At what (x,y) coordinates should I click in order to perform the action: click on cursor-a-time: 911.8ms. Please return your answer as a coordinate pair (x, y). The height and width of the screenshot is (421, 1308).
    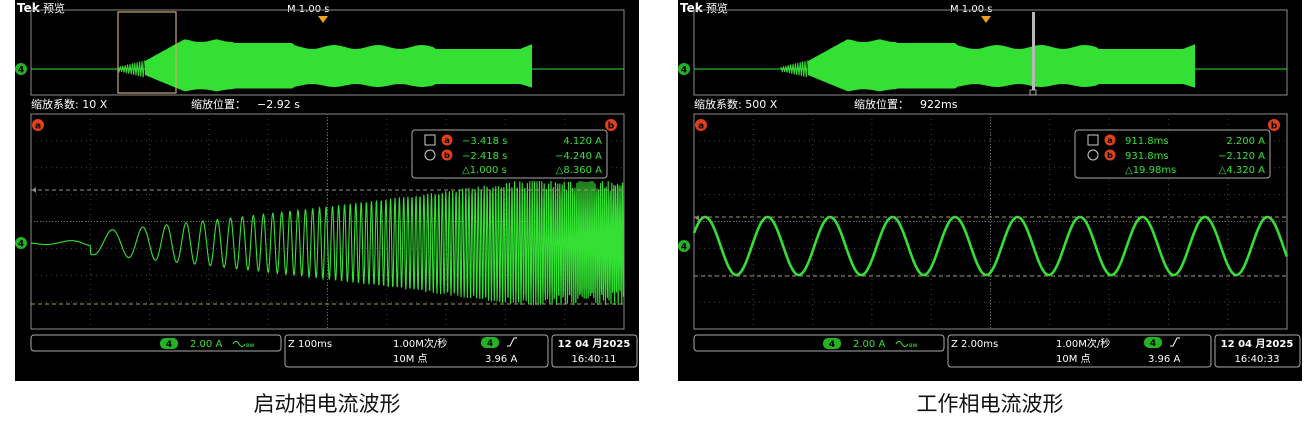
    Looking at the image, I should click on (1147, 141).